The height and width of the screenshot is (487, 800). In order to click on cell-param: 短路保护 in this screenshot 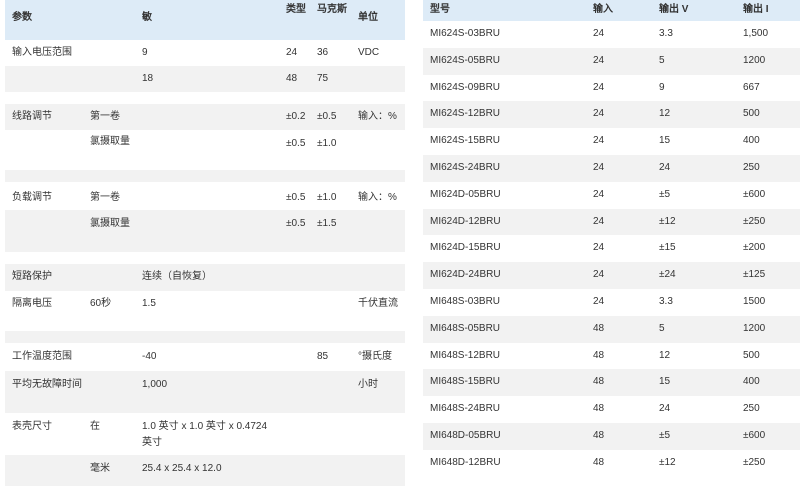, I will do `click(32, 276)`.